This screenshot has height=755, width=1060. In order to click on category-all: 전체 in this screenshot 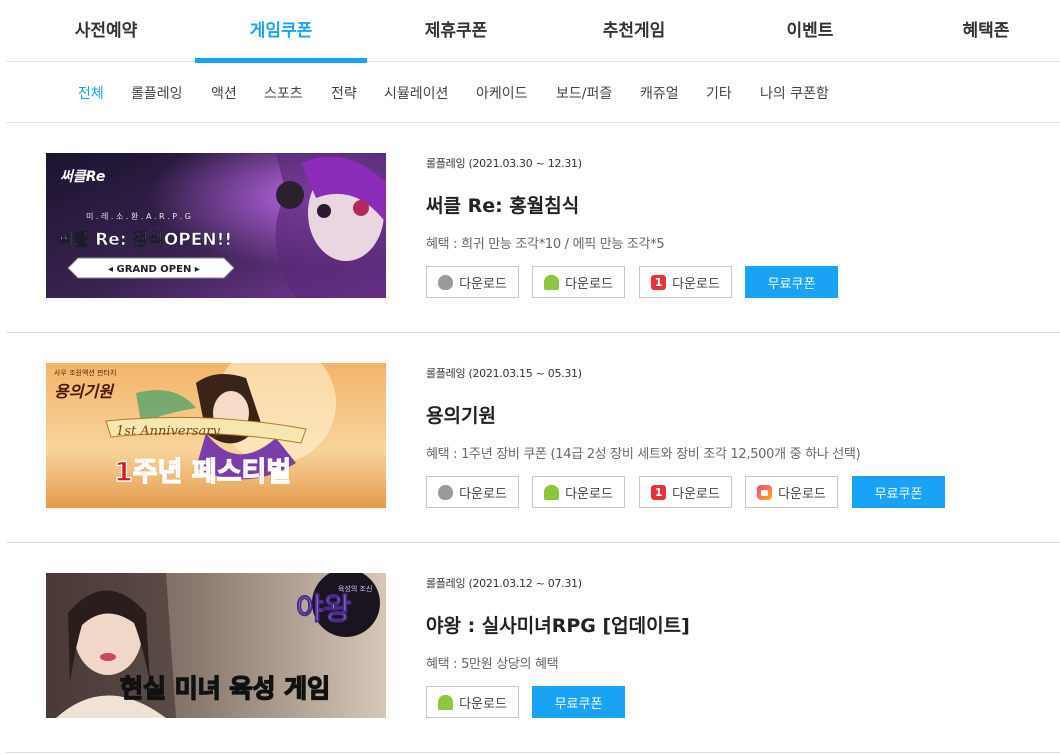, I will do `click(91, 93)`.